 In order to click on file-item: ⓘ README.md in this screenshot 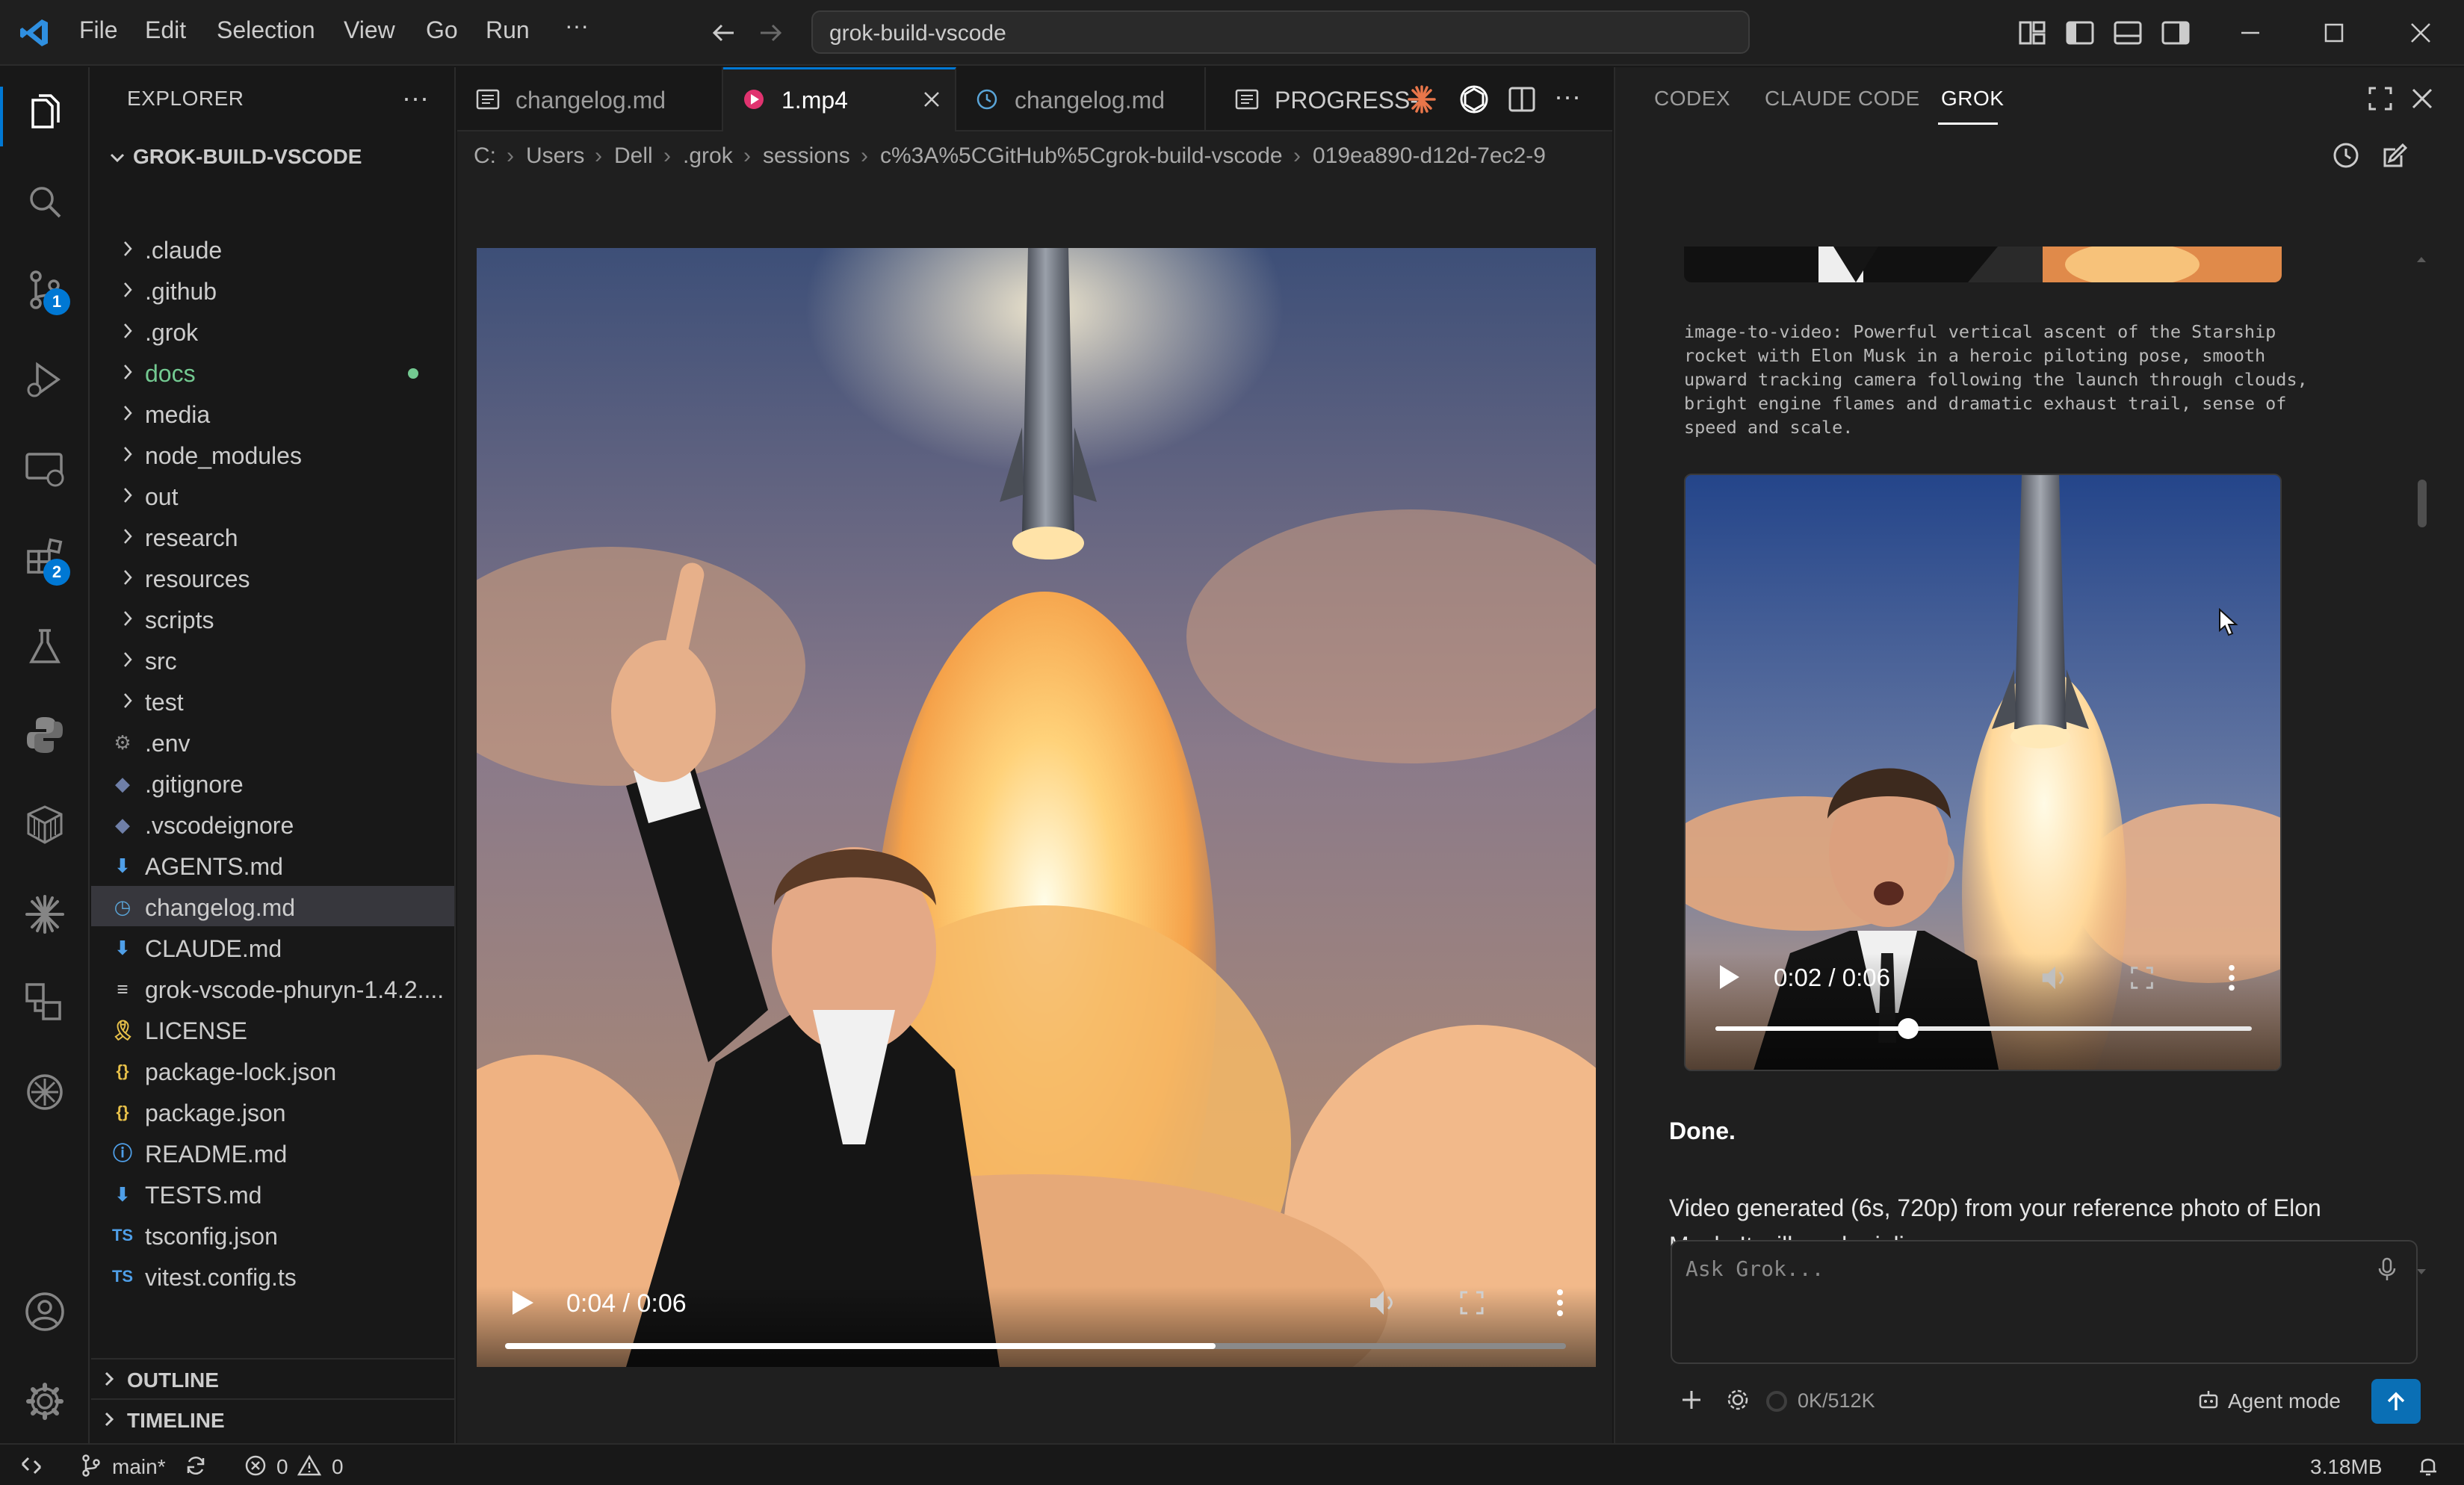, I will do `click(272, 1153)`.